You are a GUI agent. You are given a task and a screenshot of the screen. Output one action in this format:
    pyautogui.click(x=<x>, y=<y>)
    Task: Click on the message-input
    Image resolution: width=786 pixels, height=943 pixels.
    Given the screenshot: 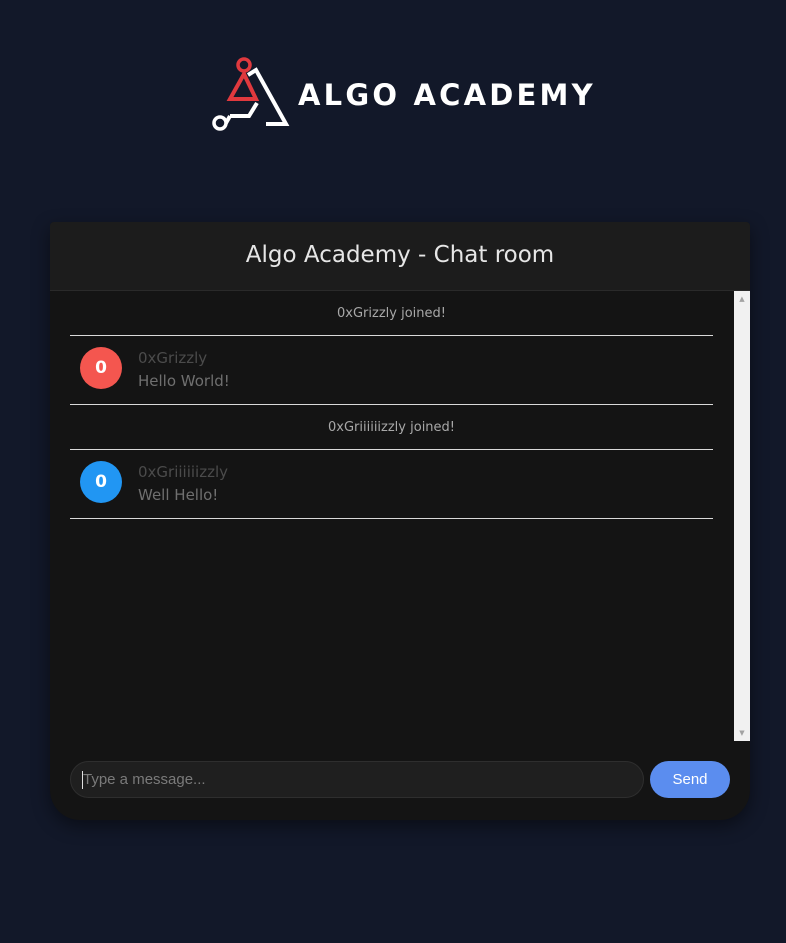 What is the action you would take?
    pyautogui.click(x=357, y=779)
    